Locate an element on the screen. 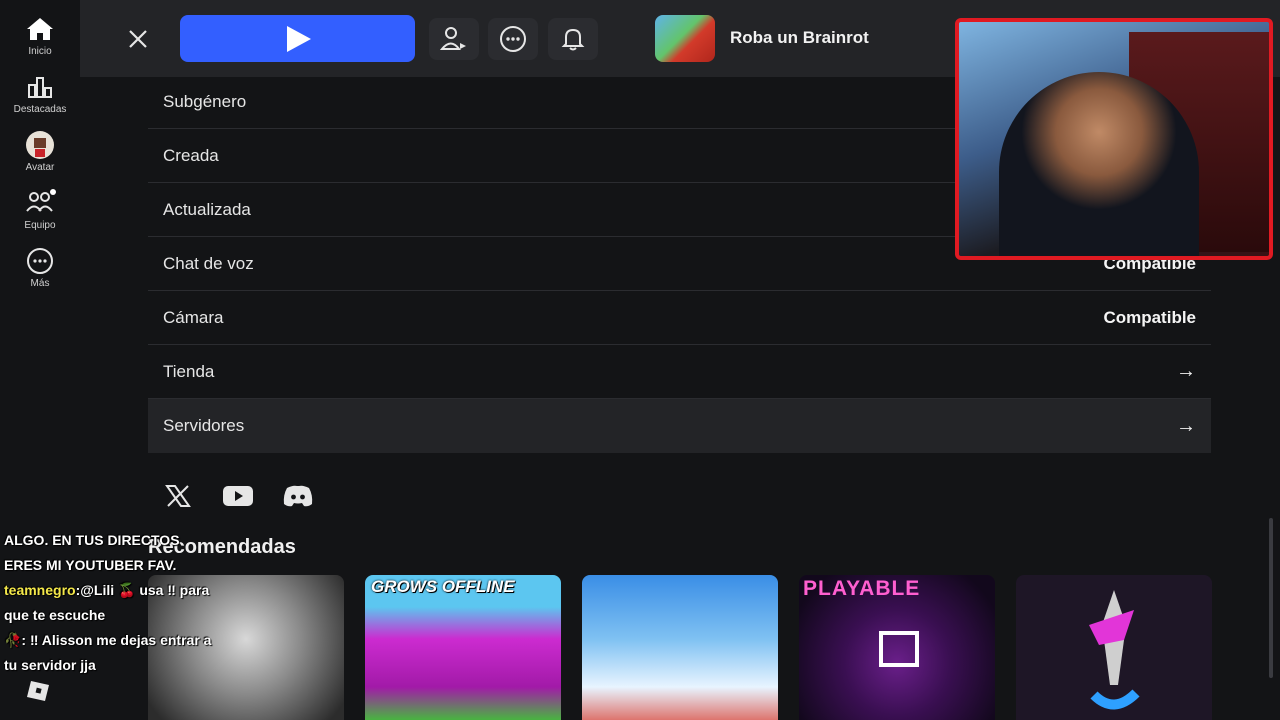 The width and height of the screenshot is (1280, 720). nav-label-home: Inicio is located at coordinates (40, 51).